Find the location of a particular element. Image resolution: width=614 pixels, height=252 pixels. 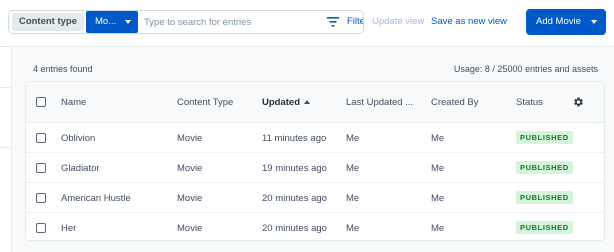

filter-icon is located at coordinates (333, 22).